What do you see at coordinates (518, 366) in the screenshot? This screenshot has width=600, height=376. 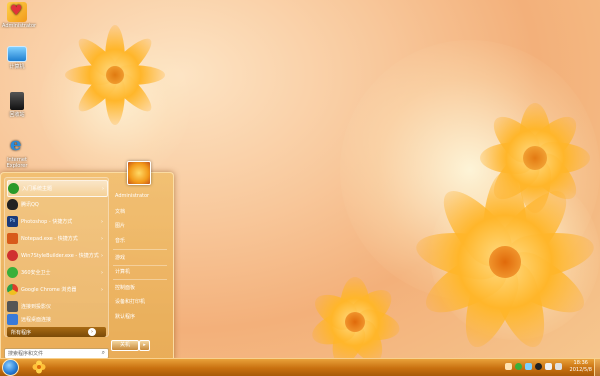 I see `tray-360-icon` at bounding box center [518, 366].